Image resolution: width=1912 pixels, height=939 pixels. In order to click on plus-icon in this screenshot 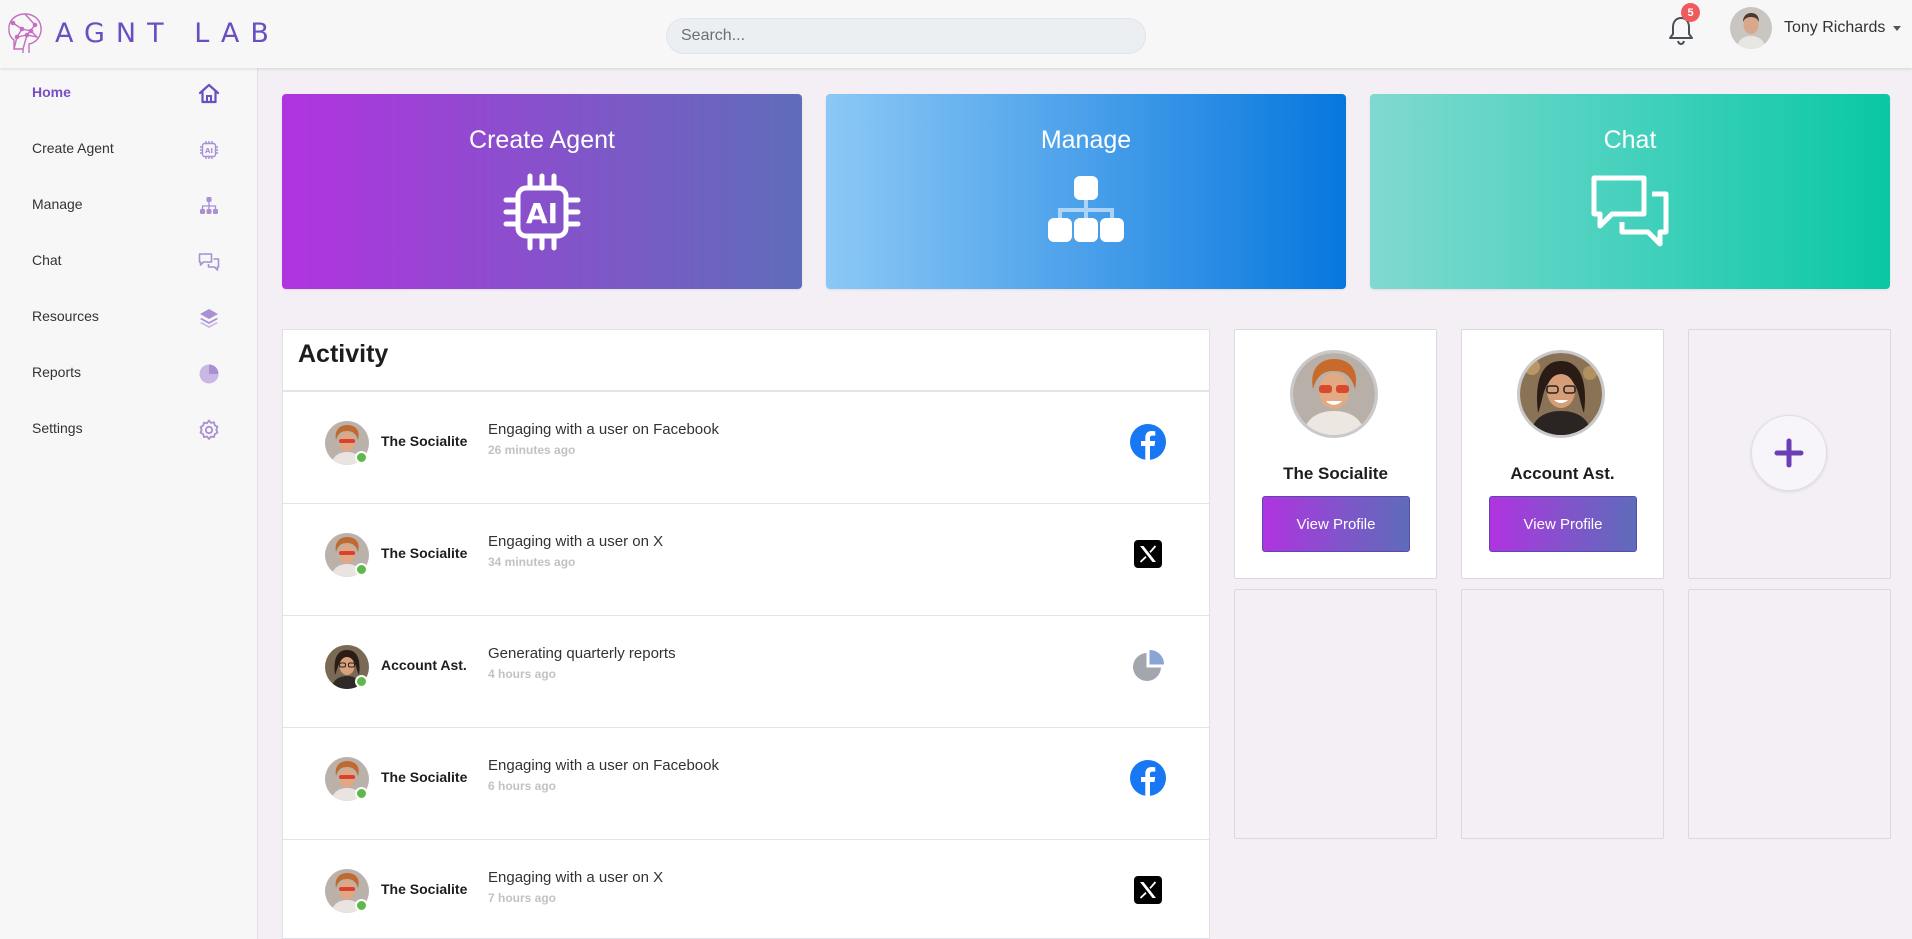, I will do `click(1789, 453)`.